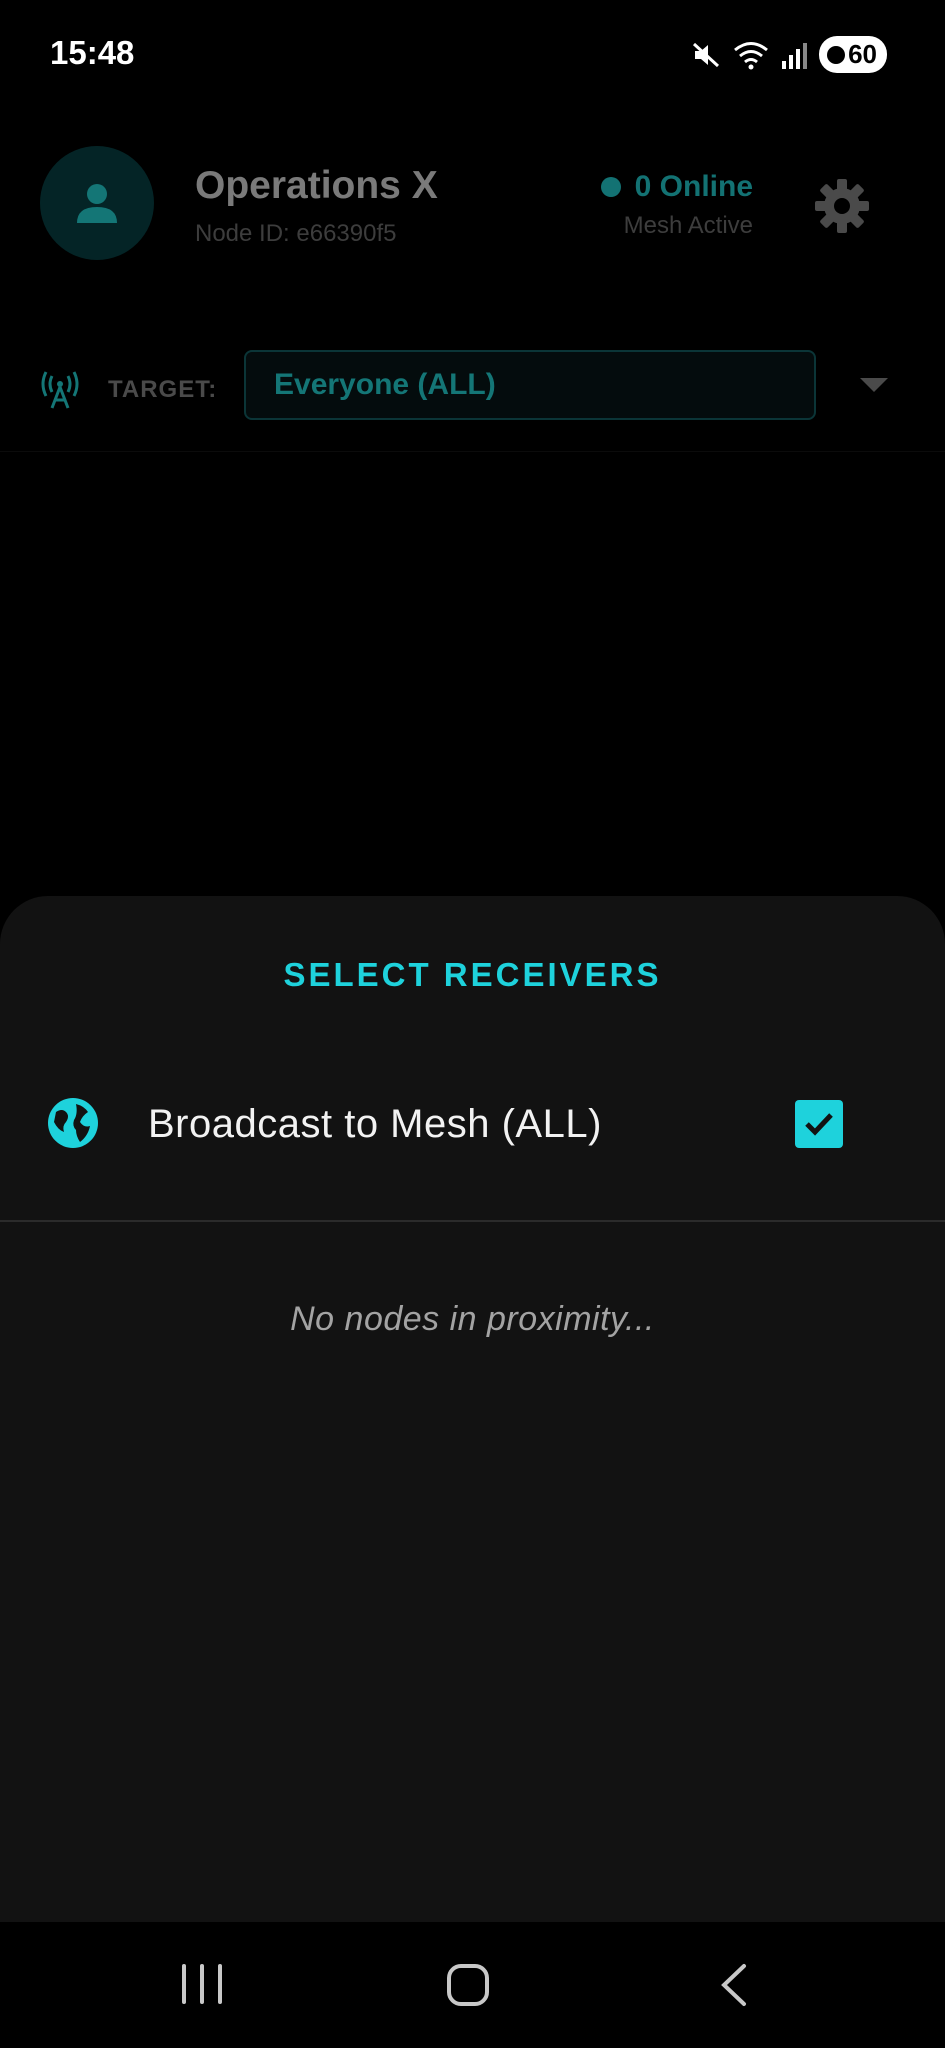  I want to click on status-icons: 60, so click(789, 54).